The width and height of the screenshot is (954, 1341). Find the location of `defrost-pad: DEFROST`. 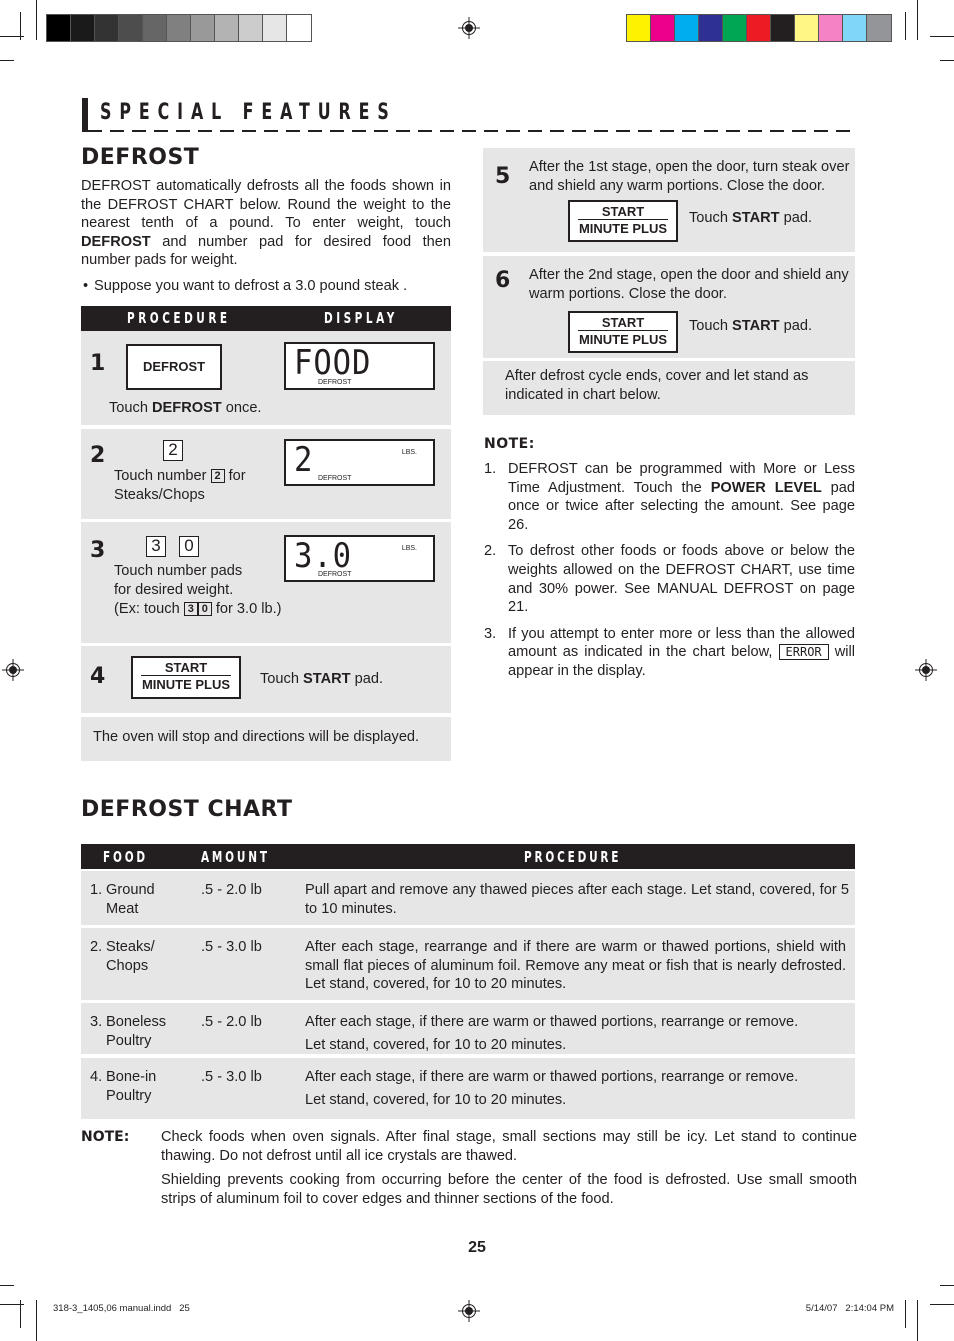

defrost-pad: DEFROST is located at coordinates (174, 367).